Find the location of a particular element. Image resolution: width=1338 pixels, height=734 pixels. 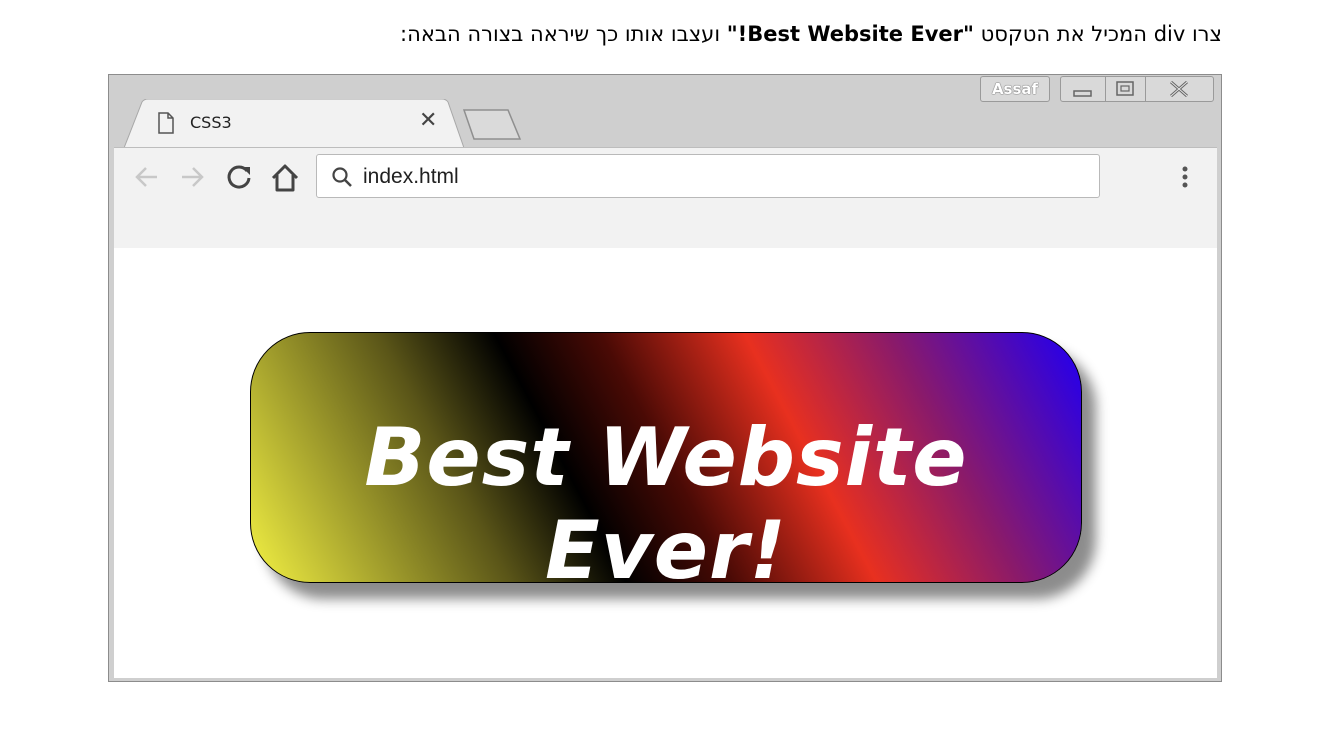

close-window-button is located at coordinates (1179, 89).